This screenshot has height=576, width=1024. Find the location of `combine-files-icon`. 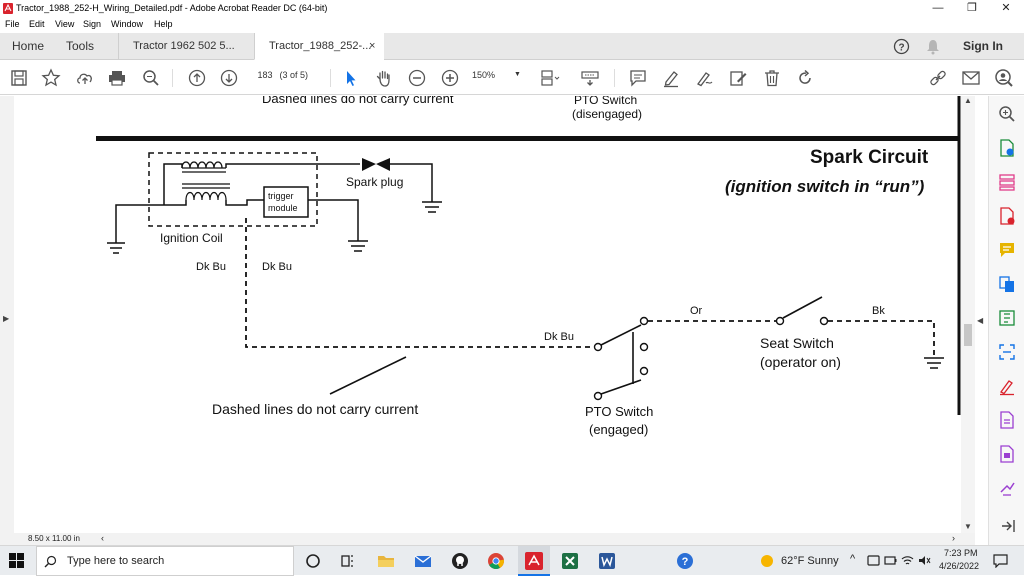

combine-files-icon is located at coordinates (1007, 284).